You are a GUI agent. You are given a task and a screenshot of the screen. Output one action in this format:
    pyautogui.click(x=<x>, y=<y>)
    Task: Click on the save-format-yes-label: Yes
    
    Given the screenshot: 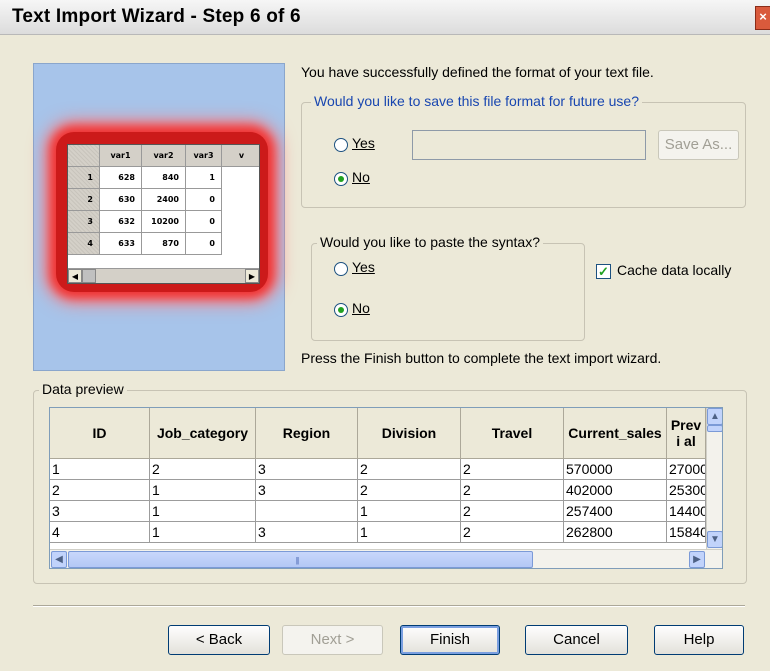 What is the action you would take?
    pyautogui.click(x=363, y=143)
    